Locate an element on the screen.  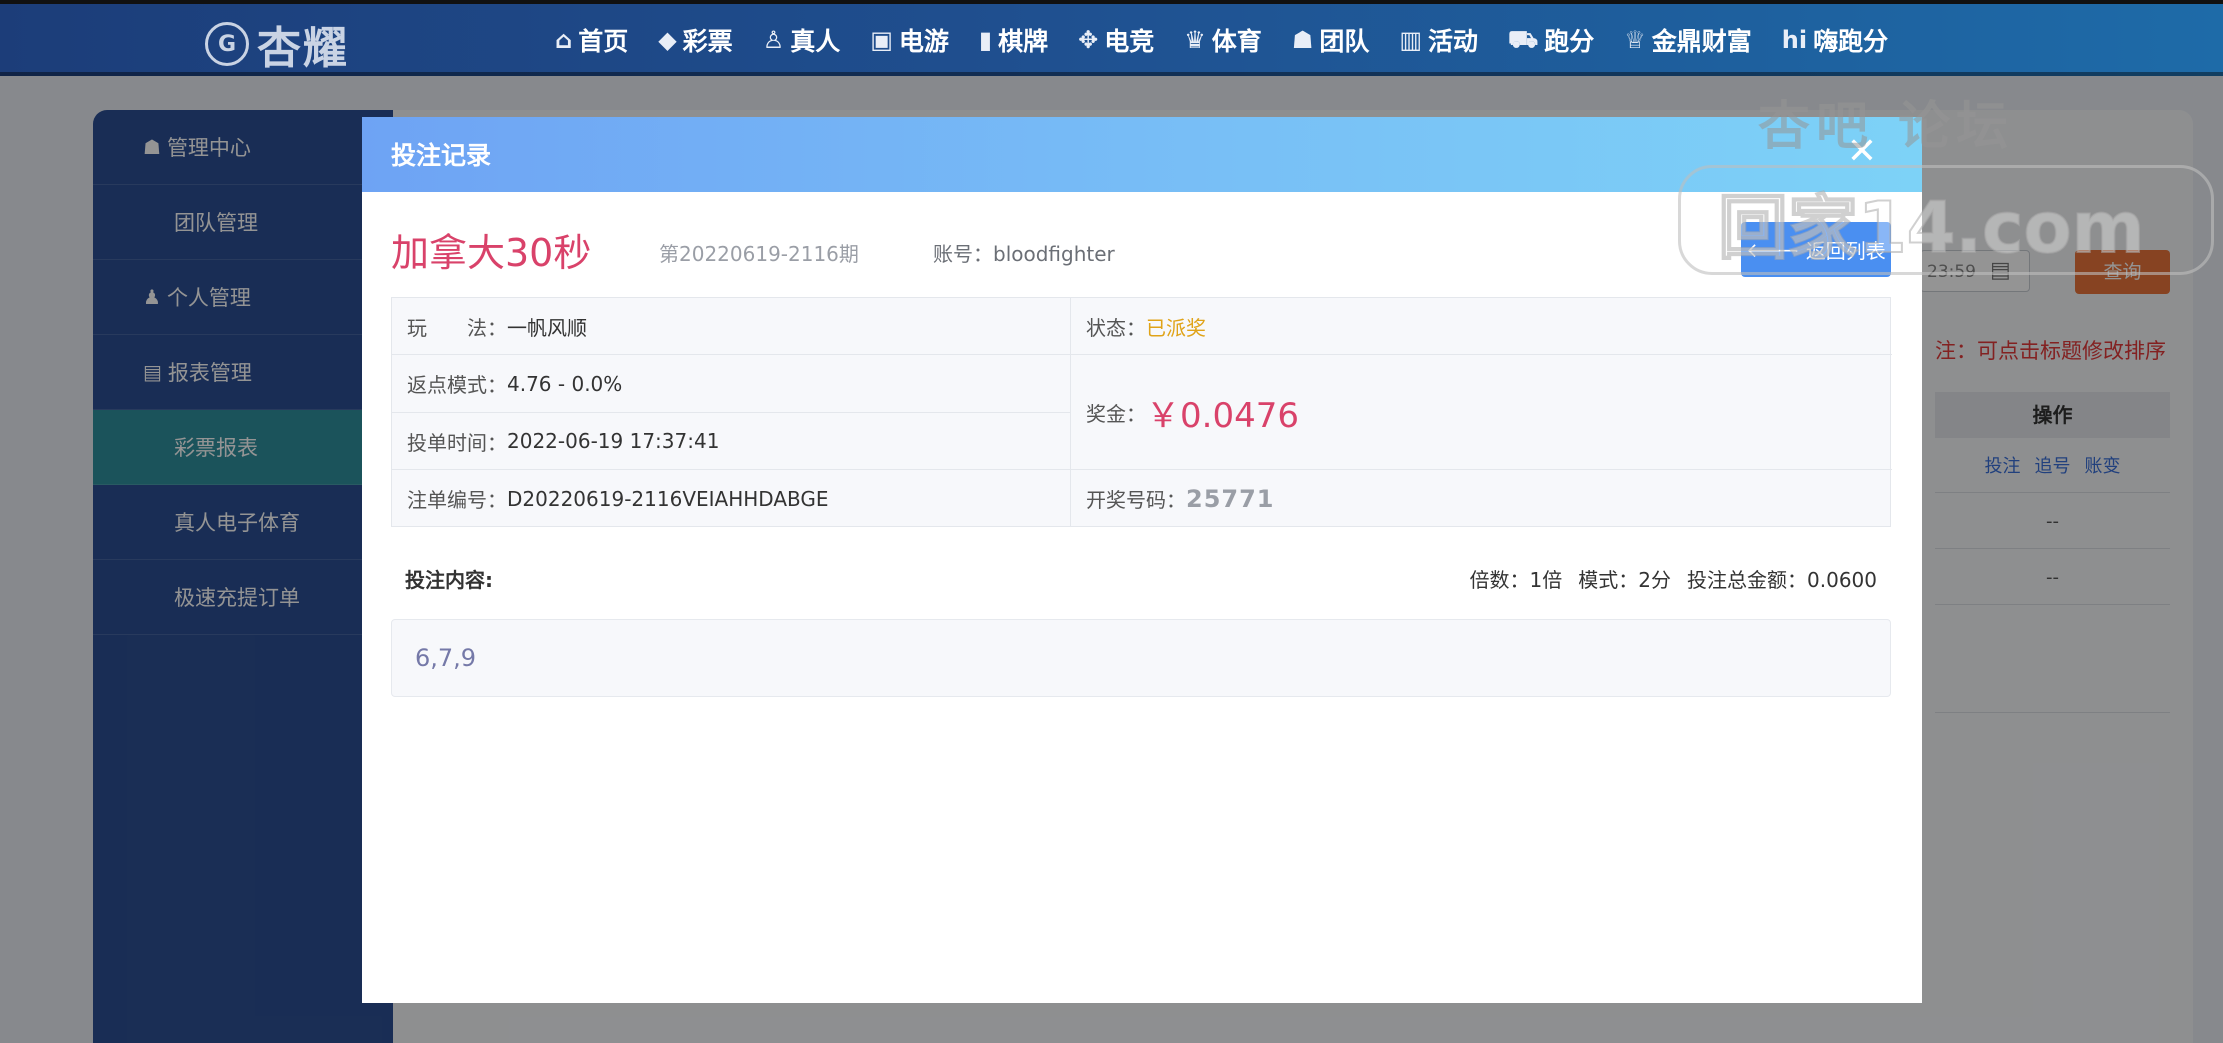
nav-item-slots: ▣ 电游 is located at coordinates (909, 40).